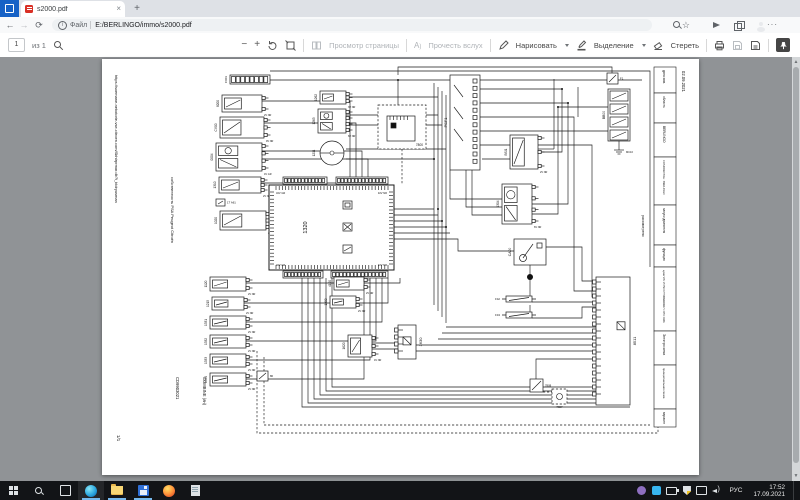 This screenshot has width=800, height=500. What do you see at coordinates (314, 152) in the screenshot?
I see `svg-text: 1211` at bounding box center [314, 152].